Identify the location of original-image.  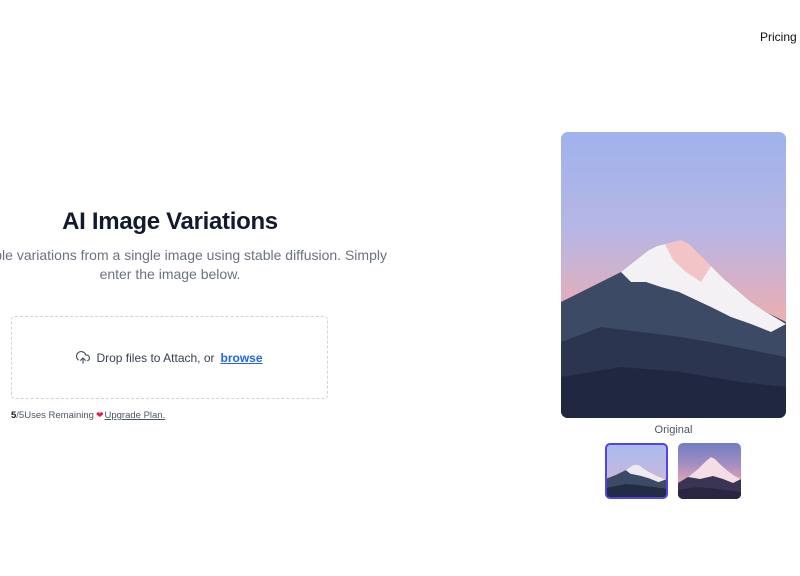
(673, 275).